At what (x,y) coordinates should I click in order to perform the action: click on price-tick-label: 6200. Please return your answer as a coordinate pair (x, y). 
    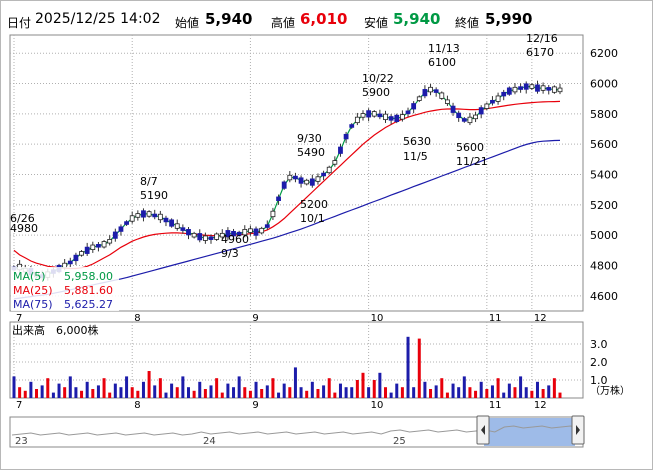
    Looking at the image, I should click on (604, 53).